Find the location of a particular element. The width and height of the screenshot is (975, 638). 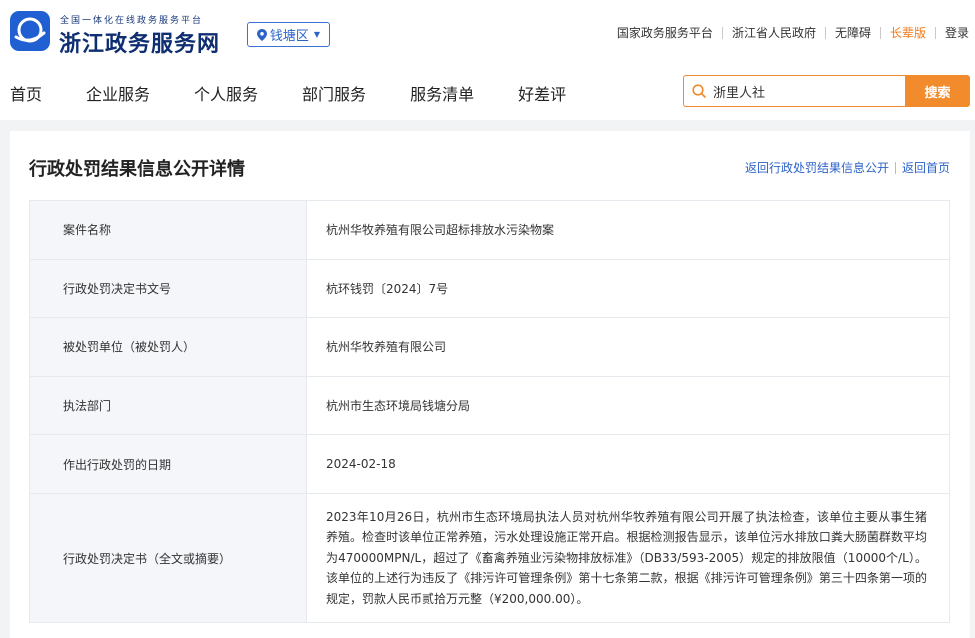

row-label: 执法部门 is located at coordinates (168, 405).